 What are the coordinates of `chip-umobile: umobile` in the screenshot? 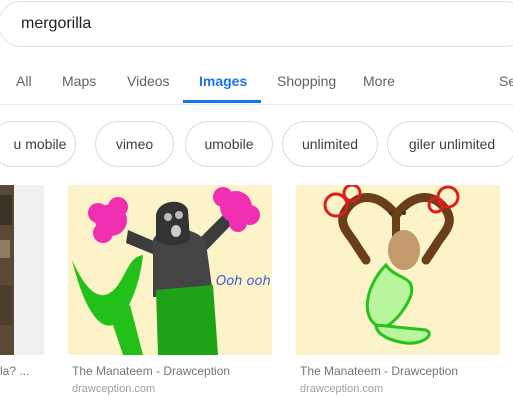 It's located at (229, 144).